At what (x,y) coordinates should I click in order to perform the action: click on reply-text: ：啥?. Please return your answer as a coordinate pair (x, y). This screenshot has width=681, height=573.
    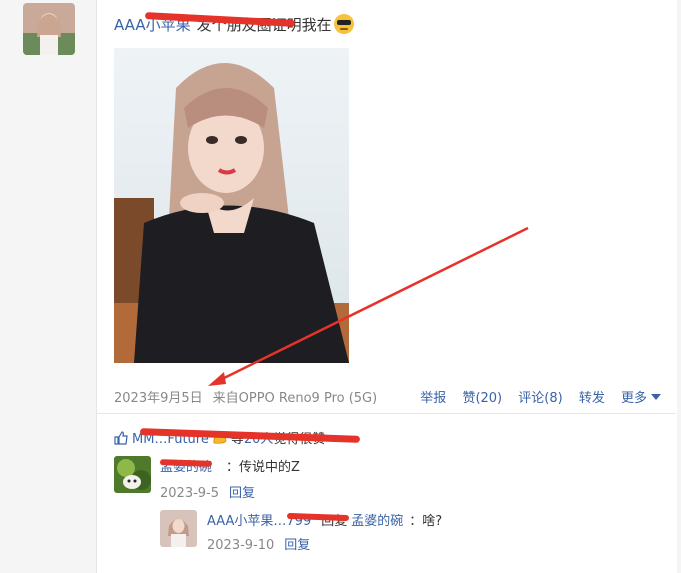
    Looking at the image, I should click on (426, 521).